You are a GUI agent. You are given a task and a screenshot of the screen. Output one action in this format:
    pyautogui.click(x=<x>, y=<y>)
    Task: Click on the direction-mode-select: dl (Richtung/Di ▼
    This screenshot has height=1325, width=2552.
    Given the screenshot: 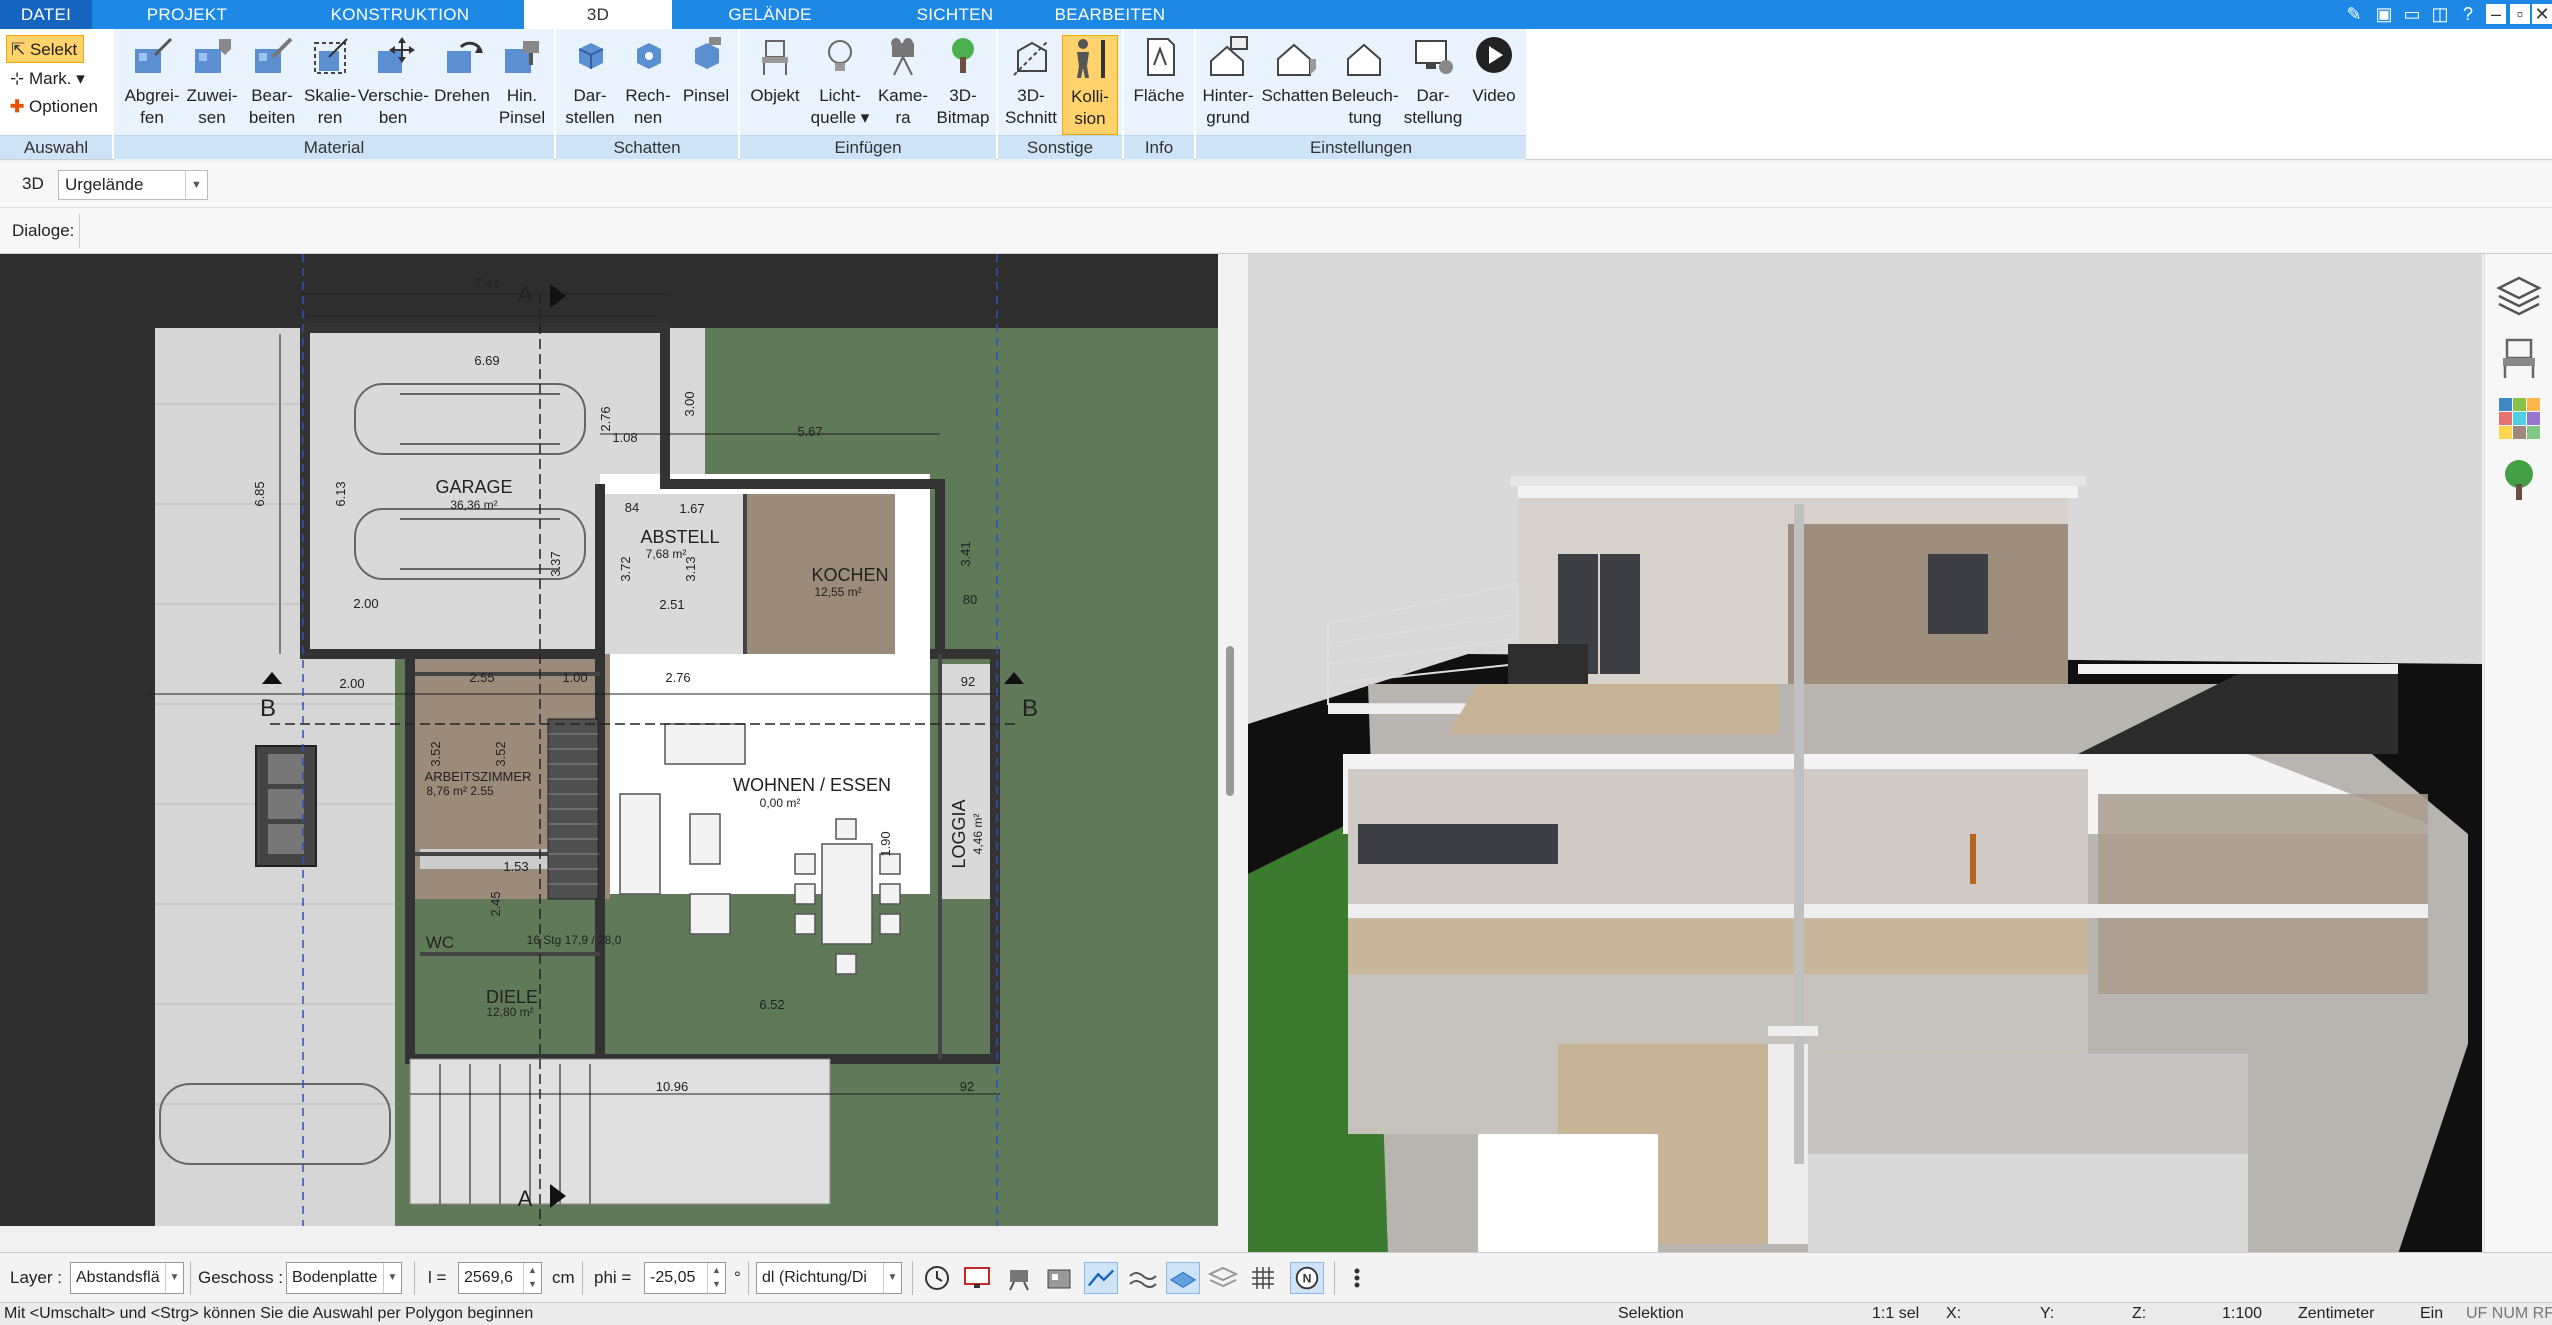 What is the action you would take?
    pyautogui.click(x=829, y=1278)
    